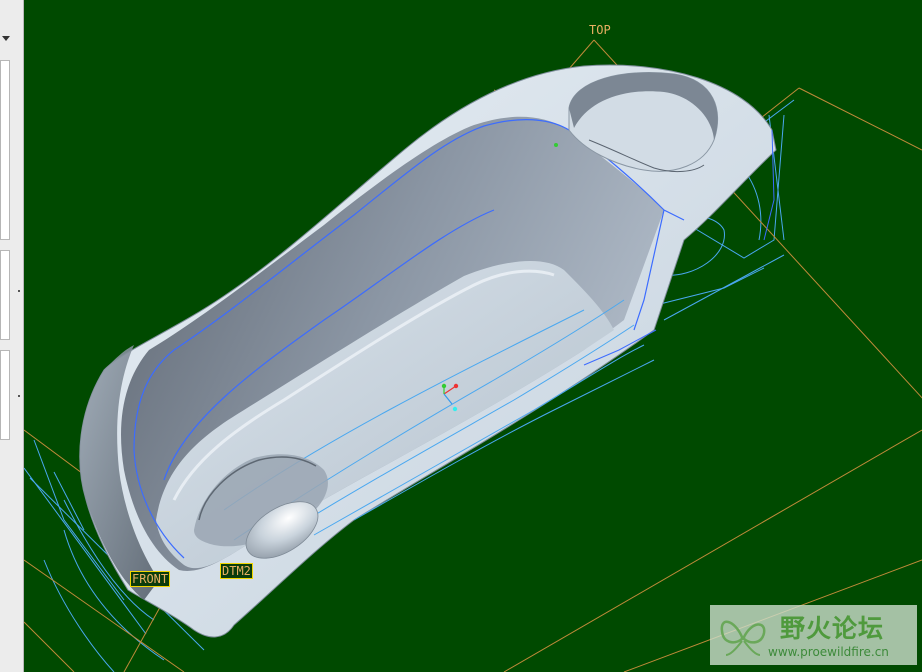  I want to click on chevron-down-icon, so click(6, 38).